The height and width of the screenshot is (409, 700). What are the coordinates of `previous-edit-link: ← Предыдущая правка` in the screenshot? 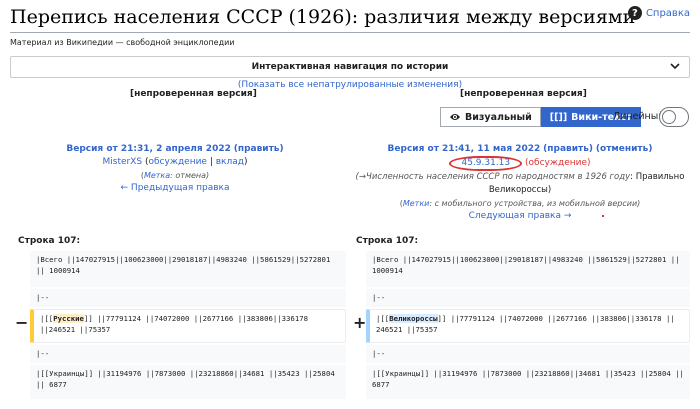 It's located at (175, 188).